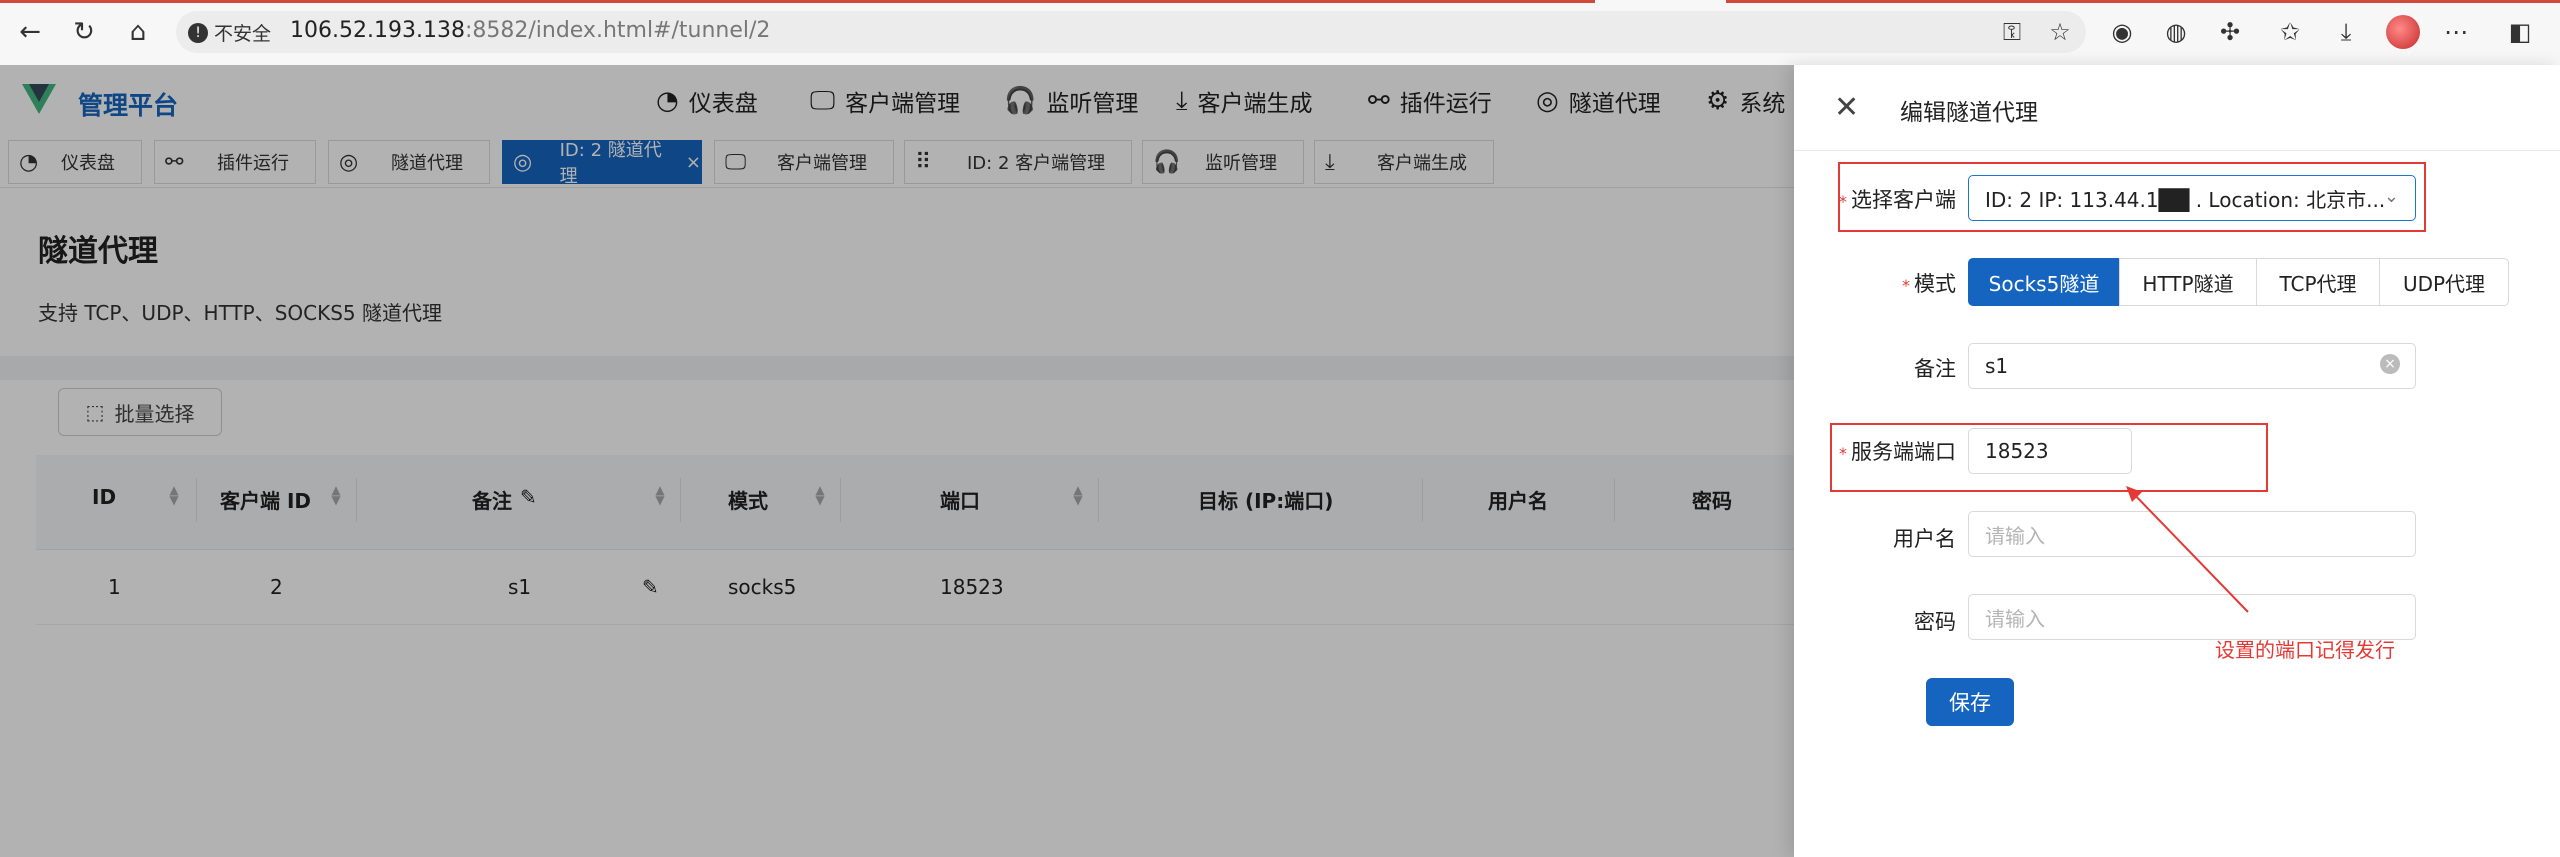  Describe the element at coordinates (2132, 197) in the screenshot. I see `highlight-box-client` at that location.